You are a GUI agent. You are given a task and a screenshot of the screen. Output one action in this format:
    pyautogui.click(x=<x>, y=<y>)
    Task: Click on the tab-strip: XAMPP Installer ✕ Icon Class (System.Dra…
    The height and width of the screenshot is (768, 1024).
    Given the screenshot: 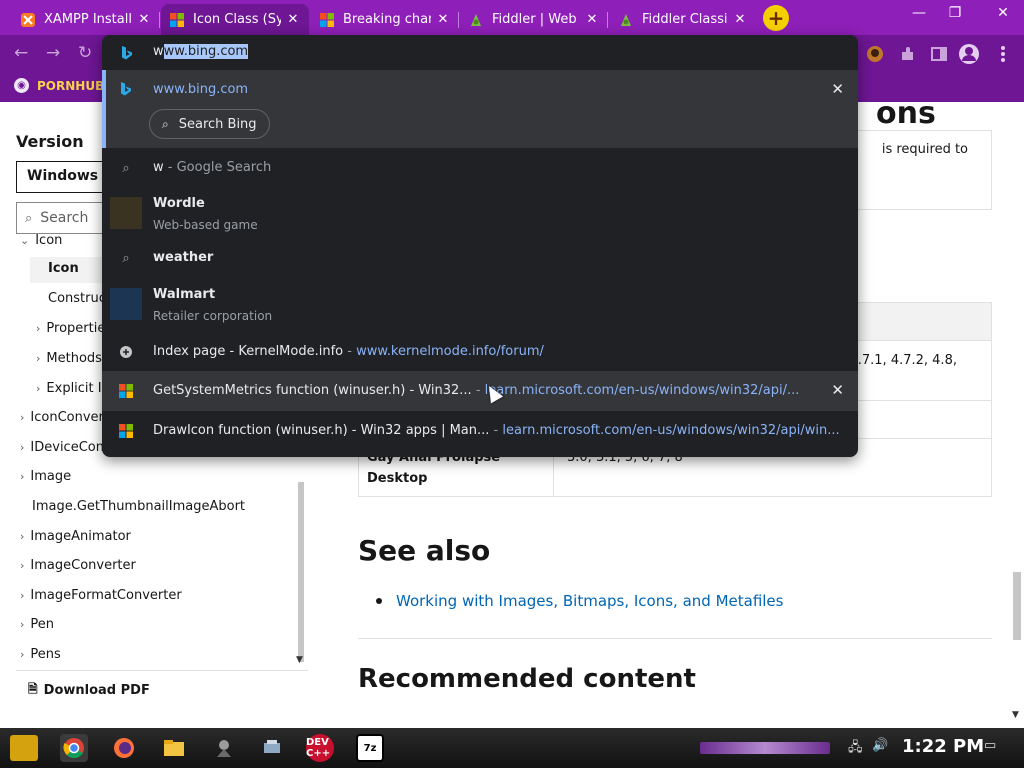 What is the action you would take?
    pyautogui.click(x=512, y=17)
    